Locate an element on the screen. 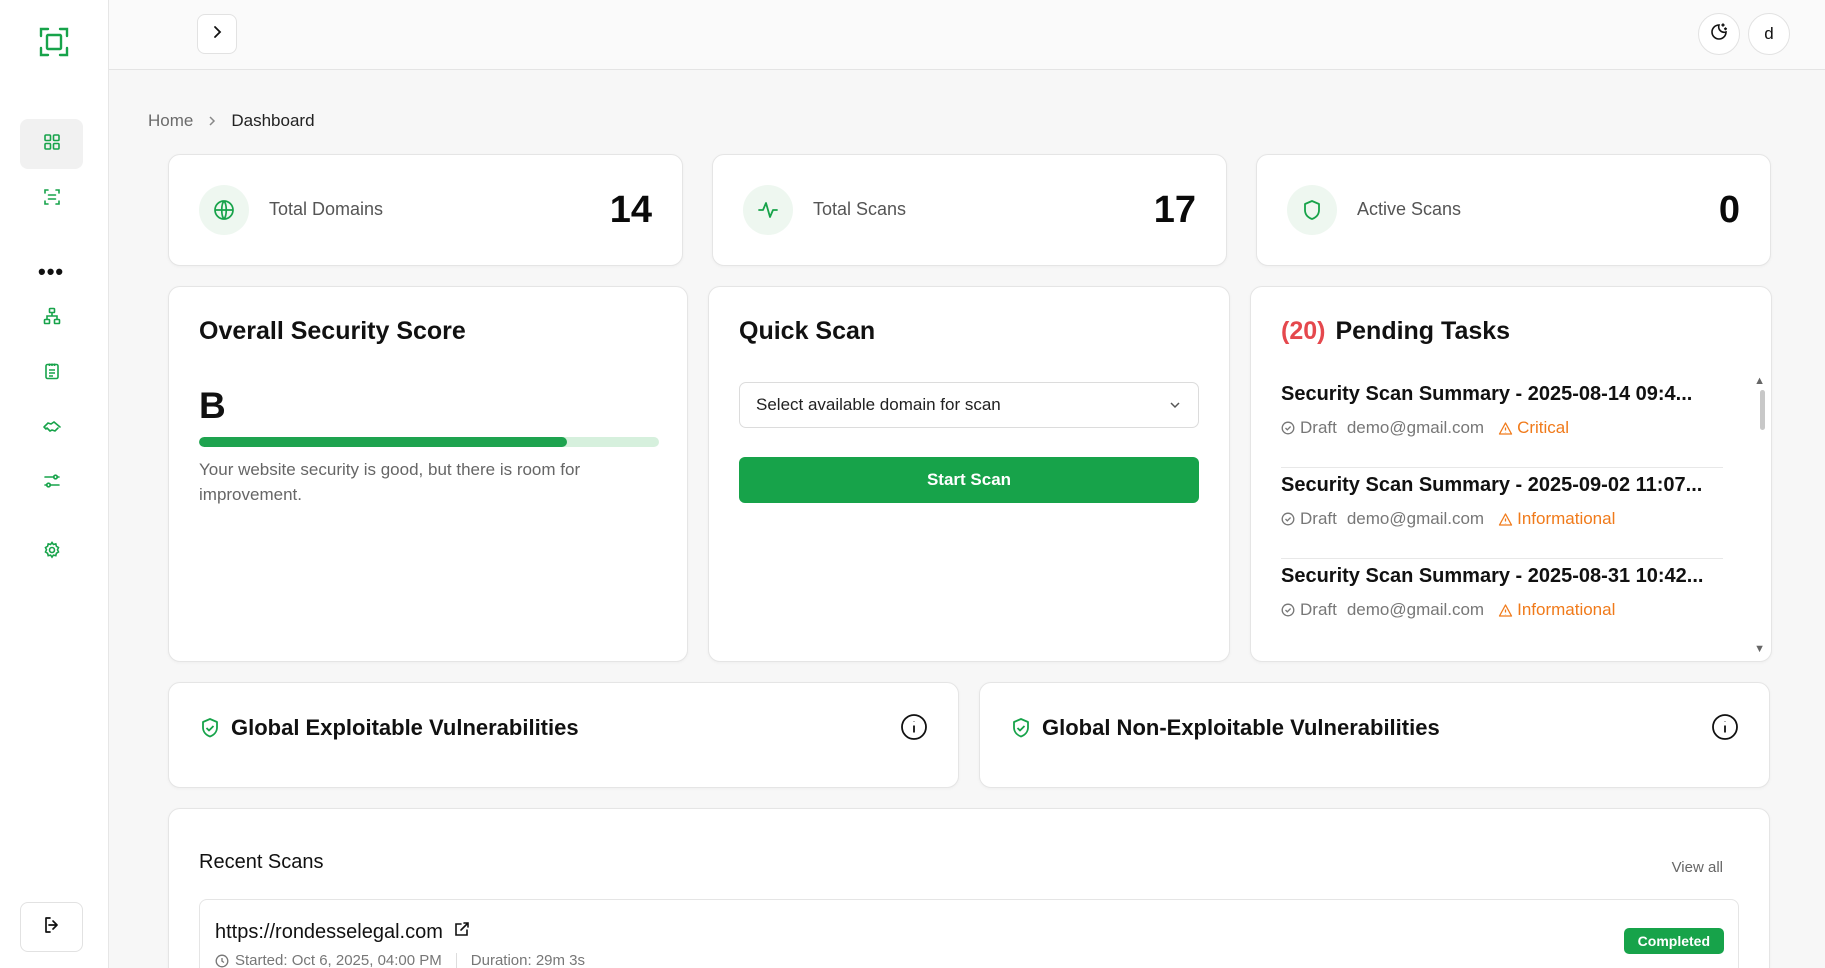 The width and height of the screenshot is (1825, 968). scan-started: Started: Oct 6, 2025, 04:00 PM is located at coordinates (338, 960).